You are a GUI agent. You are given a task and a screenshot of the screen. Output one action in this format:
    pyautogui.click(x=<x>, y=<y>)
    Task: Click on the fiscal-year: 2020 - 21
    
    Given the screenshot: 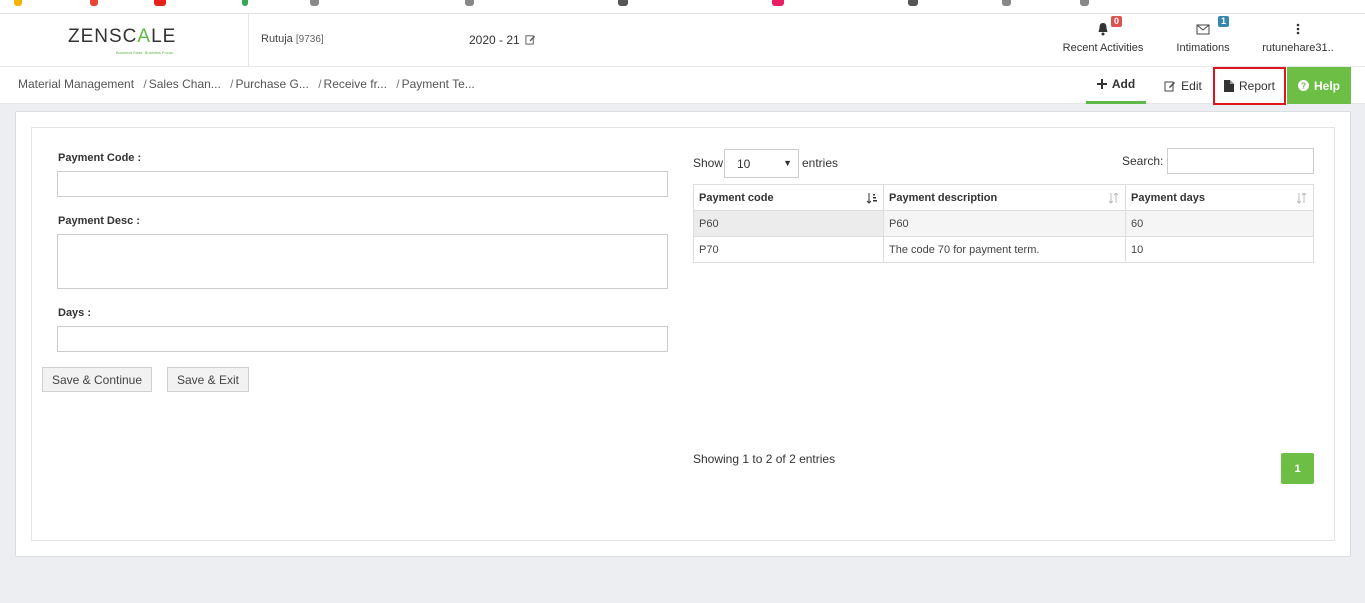 What is the action you would take?
    pyautogui.click(x=502, y=40)
    